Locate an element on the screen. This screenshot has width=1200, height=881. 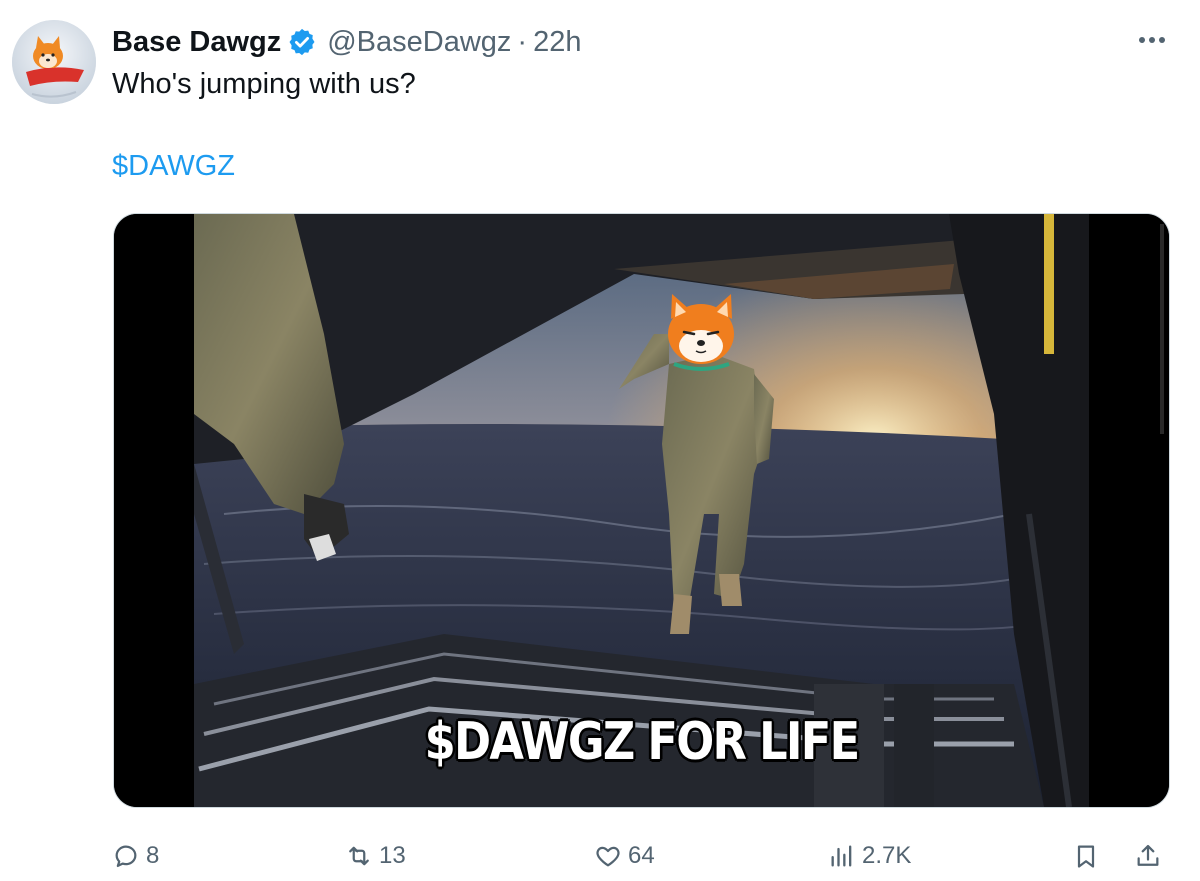
repost-button: 13 is located at coordinates (375, 856).